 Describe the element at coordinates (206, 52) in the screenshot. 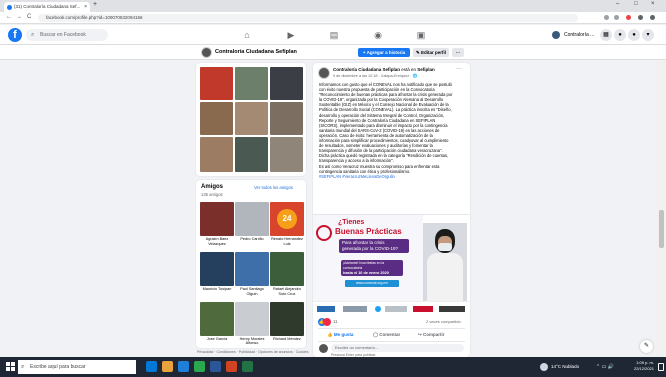

I see `profile-avatar` at that location.